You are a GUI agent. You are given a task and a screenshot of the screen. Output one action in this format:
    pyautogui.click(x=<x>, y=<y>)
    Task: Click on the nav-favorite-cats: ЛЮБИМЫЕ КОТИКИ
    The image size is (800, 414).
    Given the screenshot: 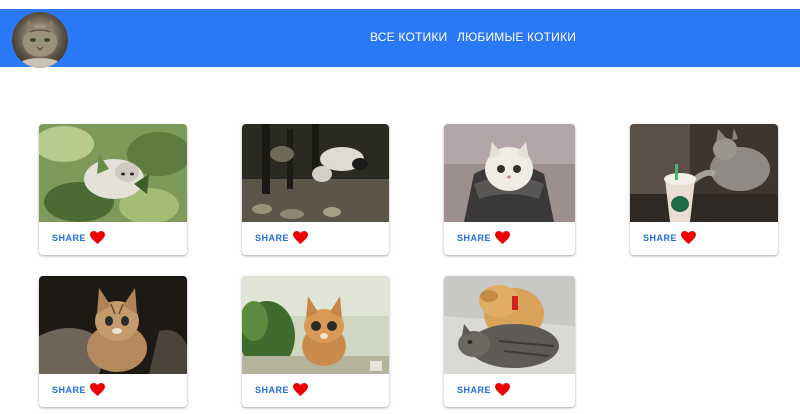 What is the action you would take?
    pyautogui.click(x=516, y=37)
    